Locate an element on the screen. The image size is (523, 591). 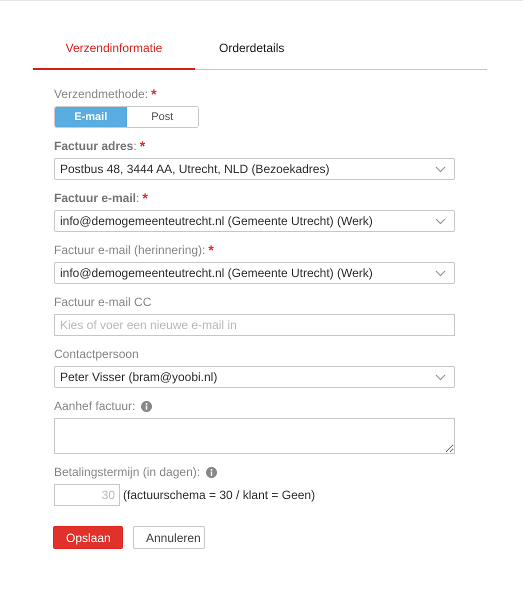
cancel-button: Annuleren is located at coordinates (169, 537).